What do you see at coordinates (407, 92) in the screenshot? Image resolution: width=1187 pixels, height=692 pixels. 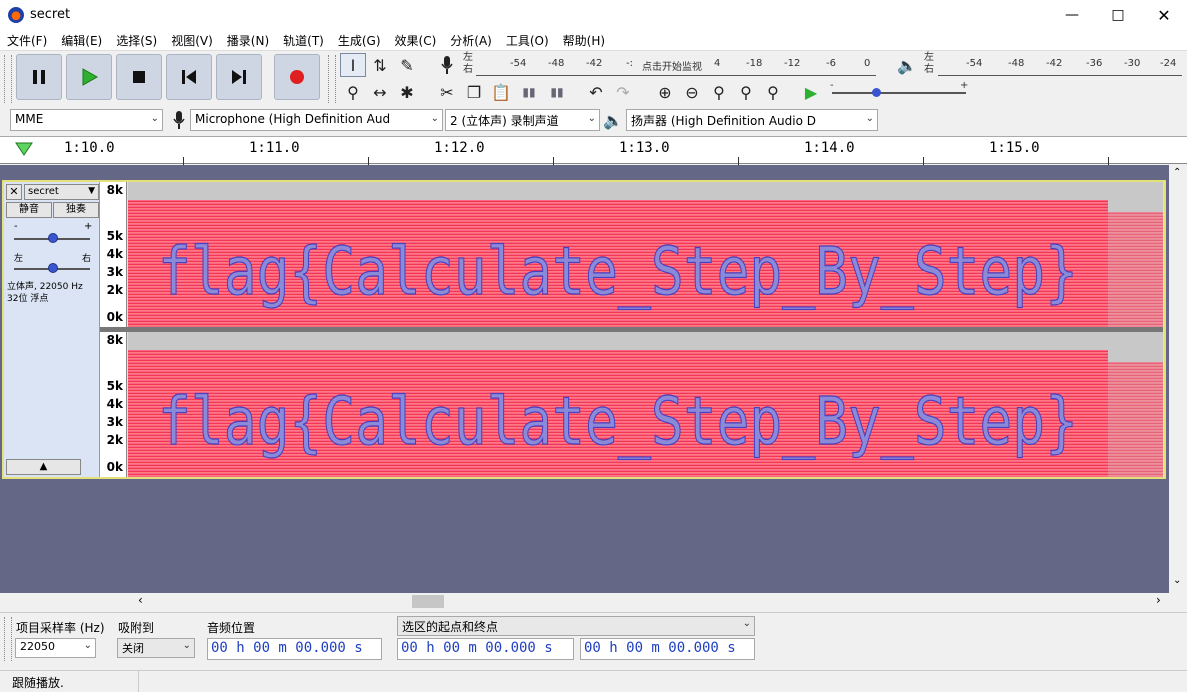 I see `multi-tool-icon: ✱` at bounding box center [407, 92].